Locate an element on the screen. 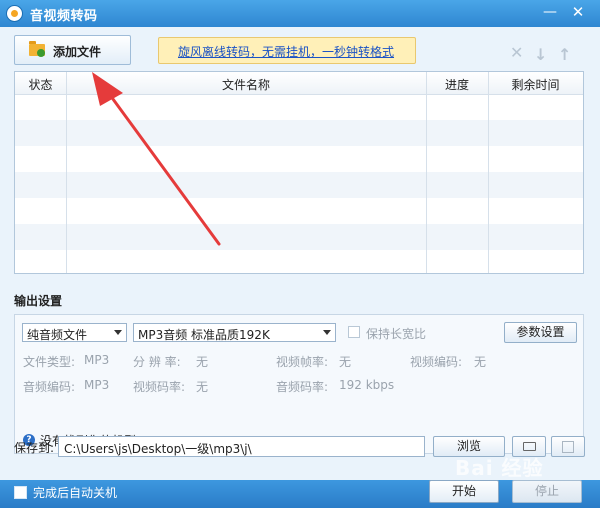 This screenshot has width=600, height=508. promo-link: 旋风离线转码，无需挂机，一秒钟转格式 is located at coordinates (286, 51).